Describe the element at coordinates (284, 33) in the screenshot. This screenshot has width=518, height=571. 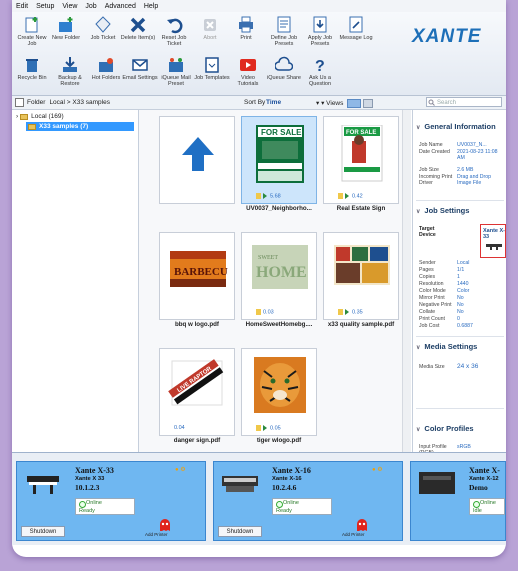
I see `define-presets-button: Define Job Presets` at that location.